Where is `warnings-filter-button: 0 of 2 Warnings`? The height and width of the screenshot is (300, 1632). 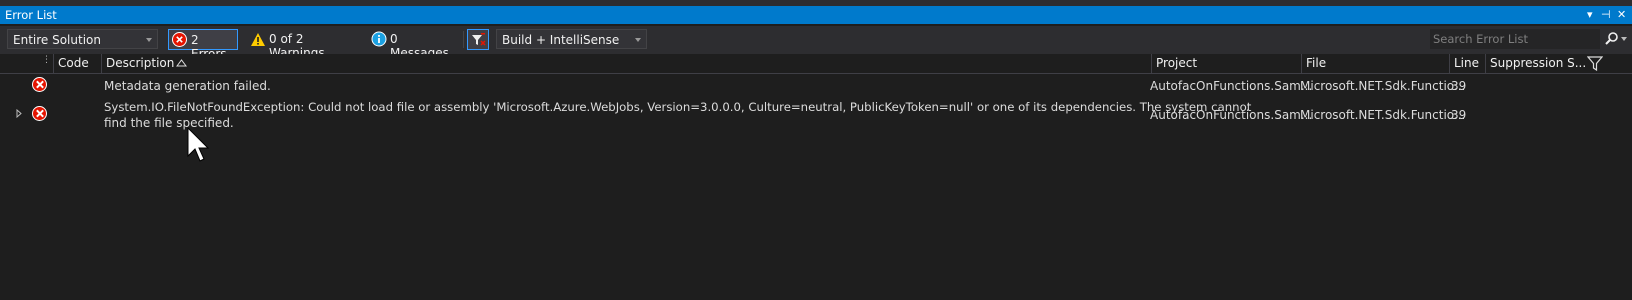
warnings-filter-button: 0 of 2 Warnings is located at coordinates (302, 44).